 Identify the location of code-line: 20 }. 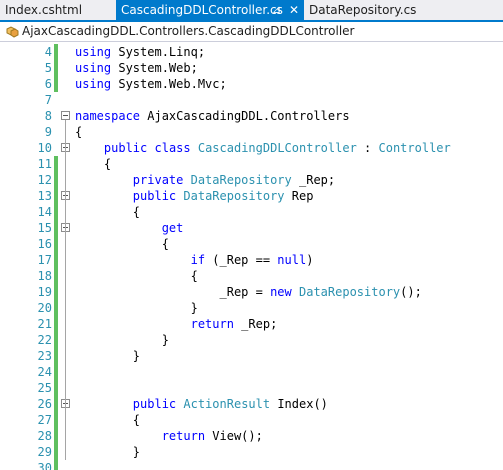
(251, 308).